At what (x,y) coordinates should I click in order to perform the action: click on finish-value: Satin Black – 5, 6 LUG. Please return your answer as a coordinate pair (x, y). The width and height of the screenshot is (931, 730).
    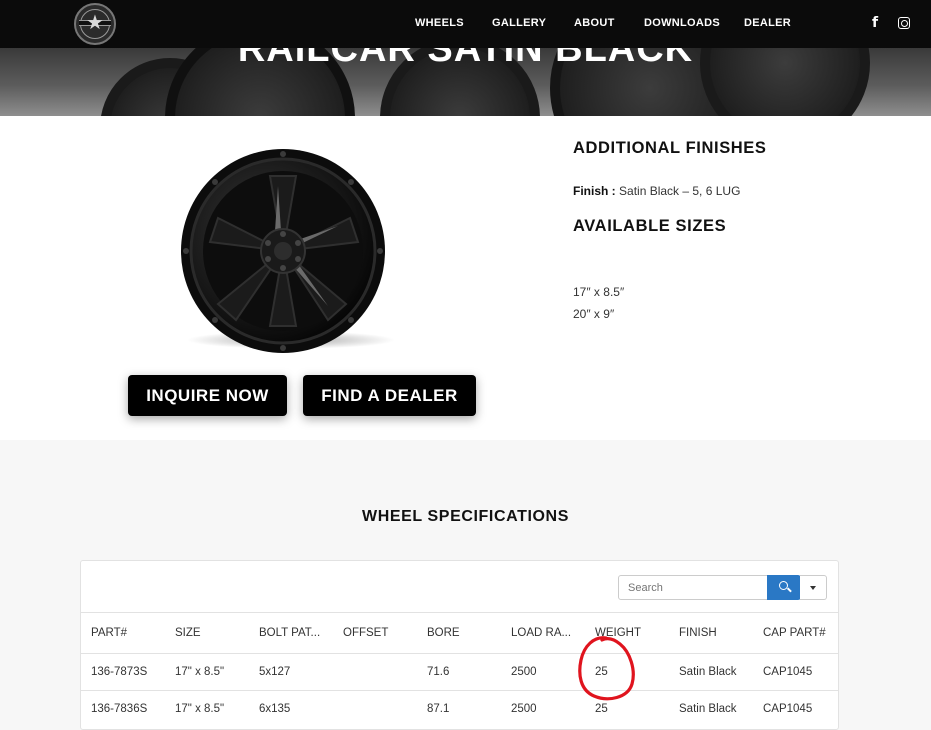
    Looking at the image, I should click on (680, 191).